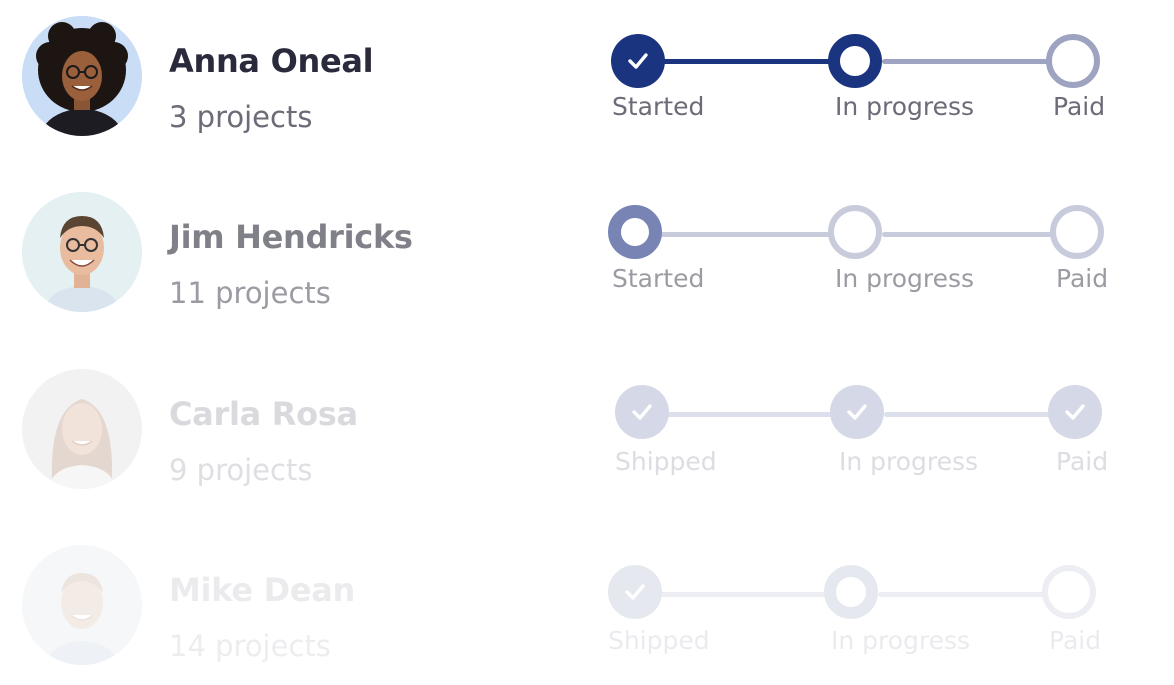 Image resolution: width=1174 pixels, height=685 pixels. I want to click on avatar-woman-long-hair-icon, so click(82, 429).